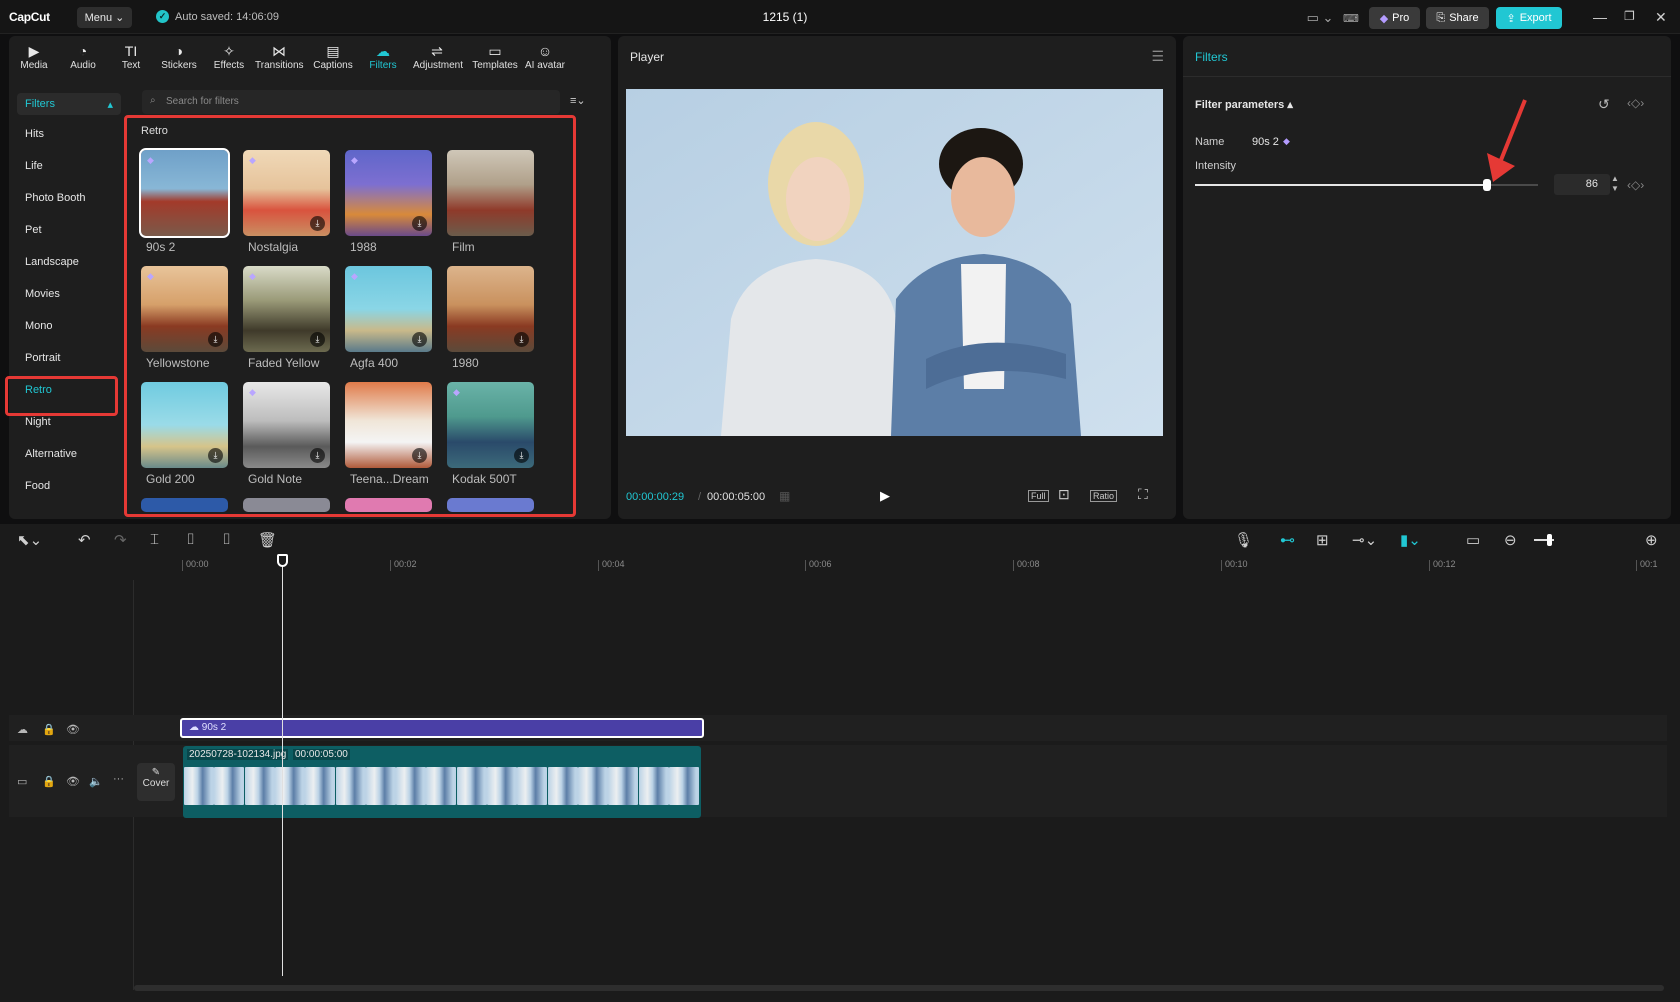  Describe the element at coordinates (52, 262) in the screenshot. I see `category-landscape: Landscape` at that location.